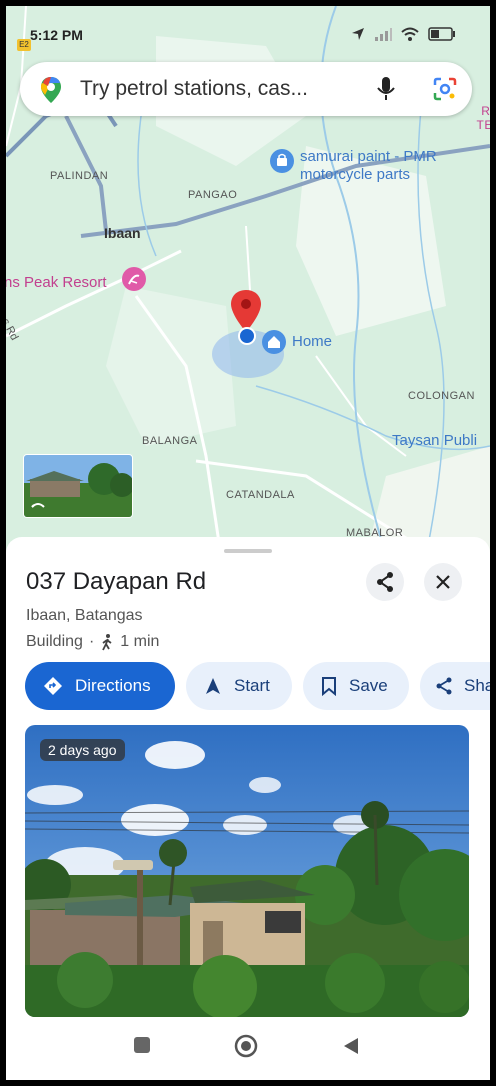  What do you see at coordinates (79, 176) in the screenshot?
I see `map-label-palindan: PALINDAN` at bounding box center [79, 176].